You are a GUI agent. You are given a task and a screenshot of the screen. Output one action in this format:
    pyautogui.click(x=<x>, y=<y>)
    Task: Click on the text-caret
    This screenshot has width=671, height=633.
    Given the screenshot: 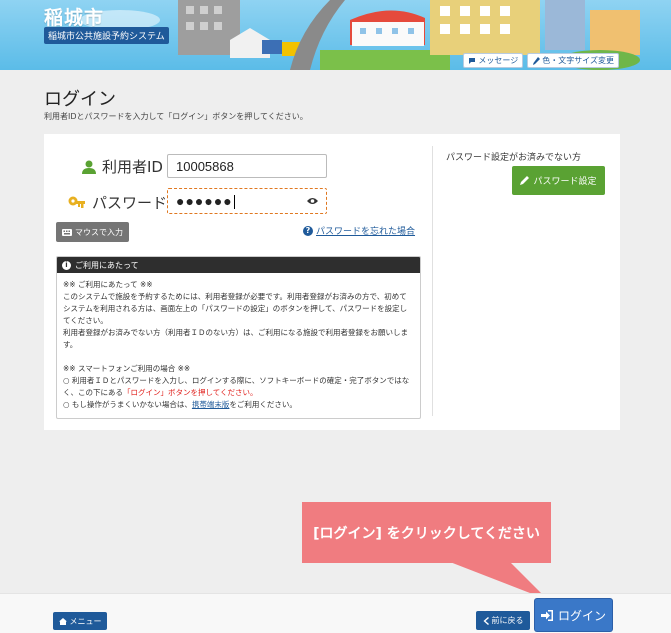 What is the action you would take?
    pyautogui.click(x=234, y=202)
    